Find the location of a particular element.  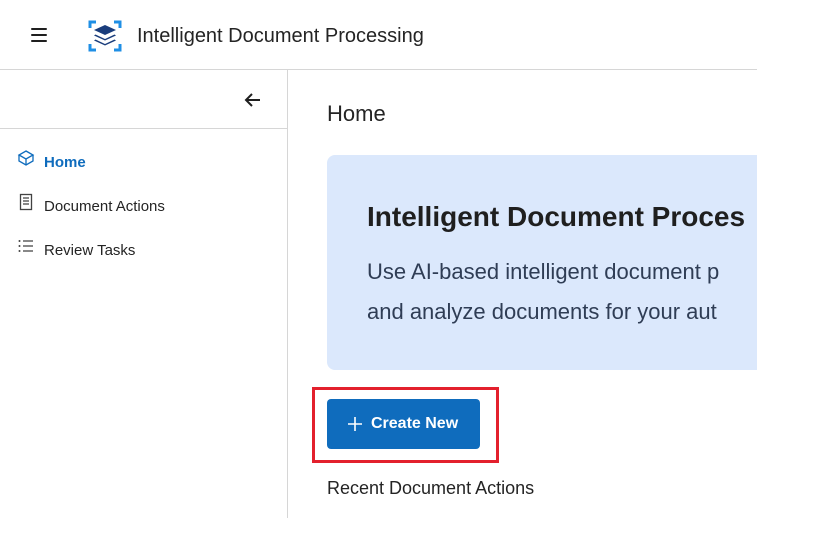

sidebar-item-document-actions: Document Actions is located at coordinates (143, 205).